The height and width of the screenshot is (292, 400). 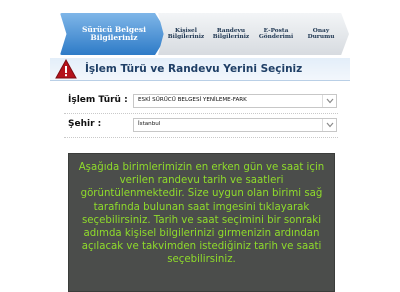 What do you see at coordinates (276, 37) in the screenshot?
I see `step-label-line2: Gönderimi` at bounding box center [276, 37].